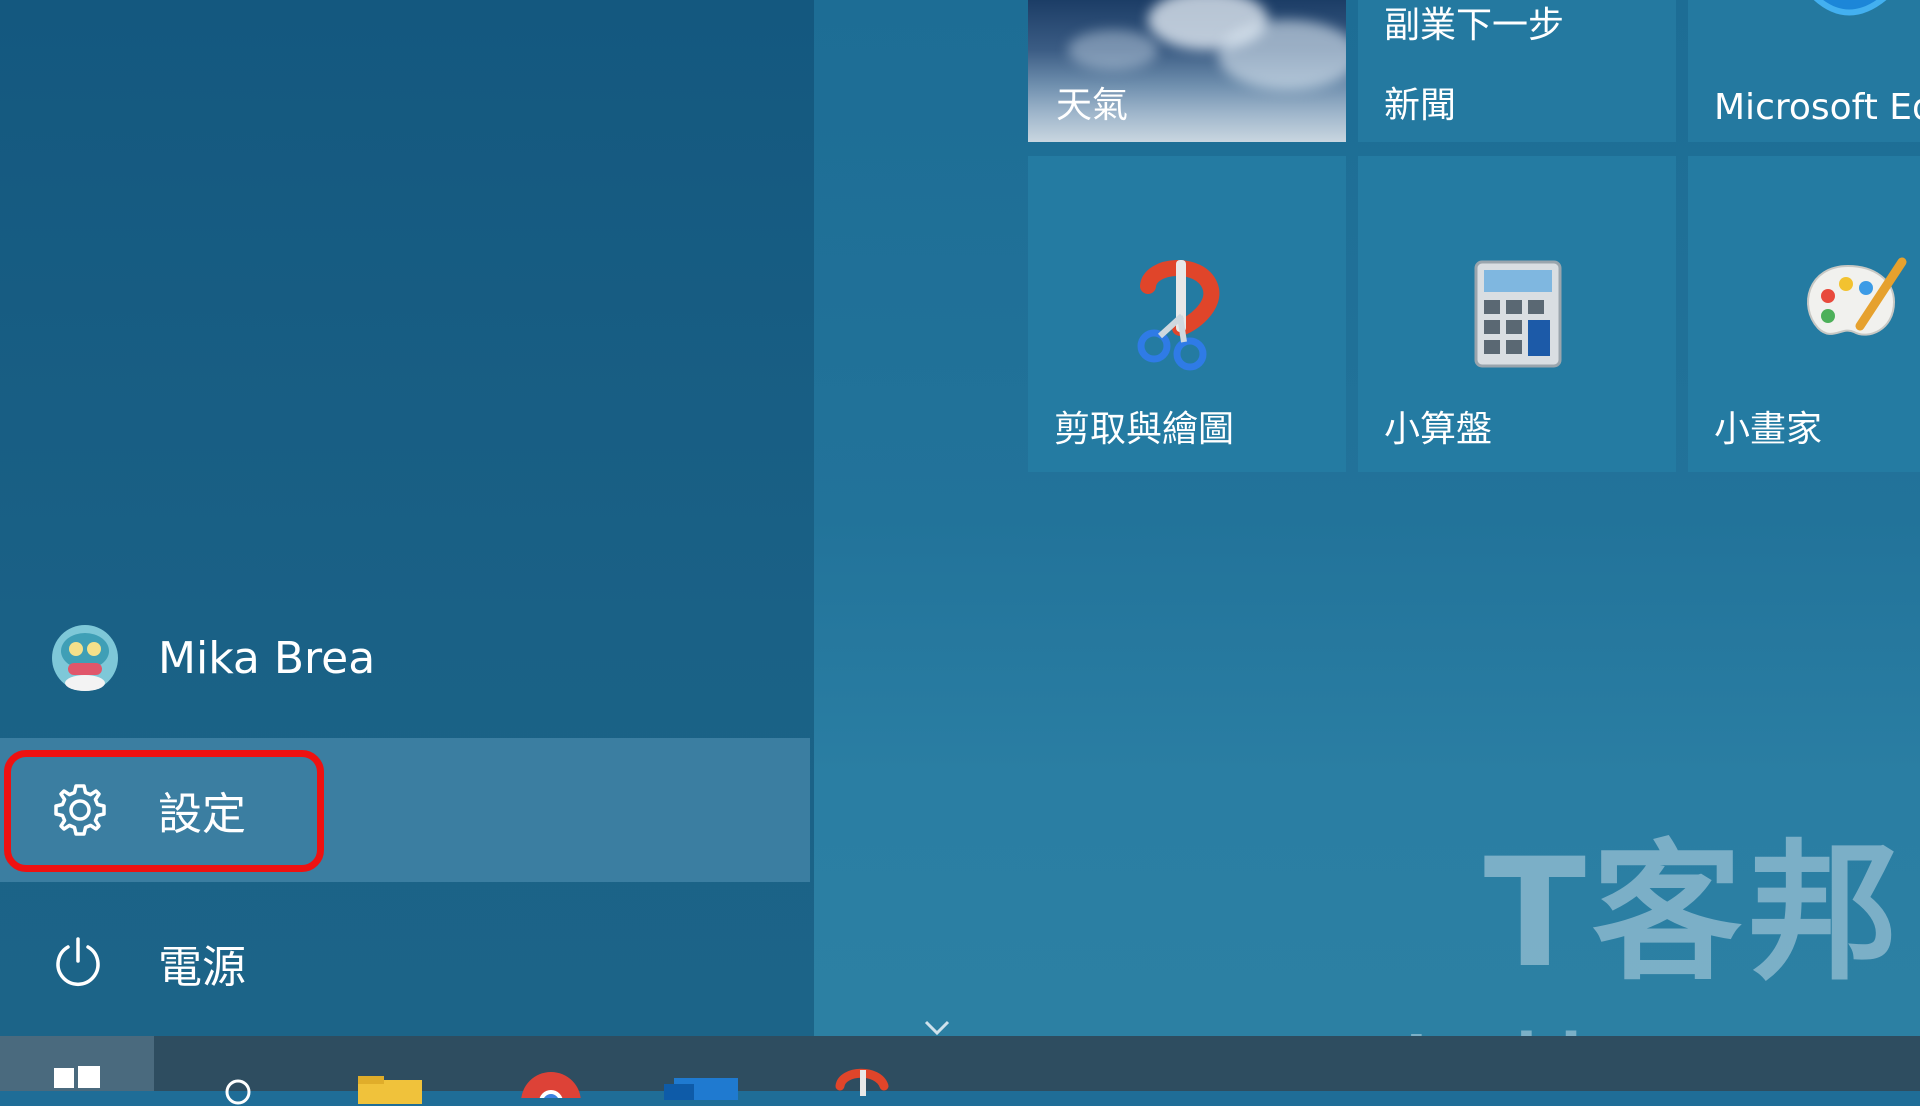 The height and width of the screenshot is (1106, 1920). I want to click on tile-news: 副業下一步 新聞, so click(1517, 71).